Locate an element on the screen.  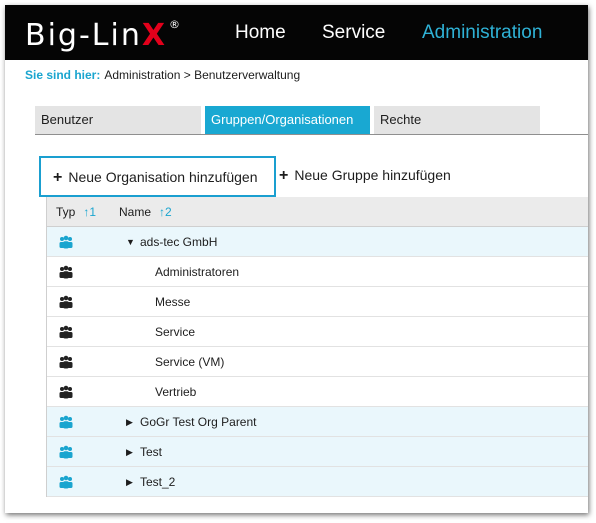
nav-administration: Administration is located at coordinates (482, 33).